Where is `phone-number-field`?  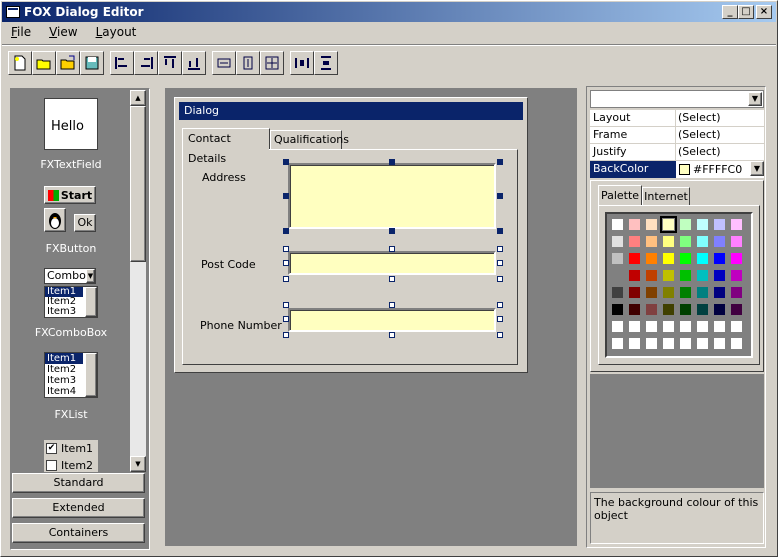
phone-number-field is located at coordinates (392, 320).